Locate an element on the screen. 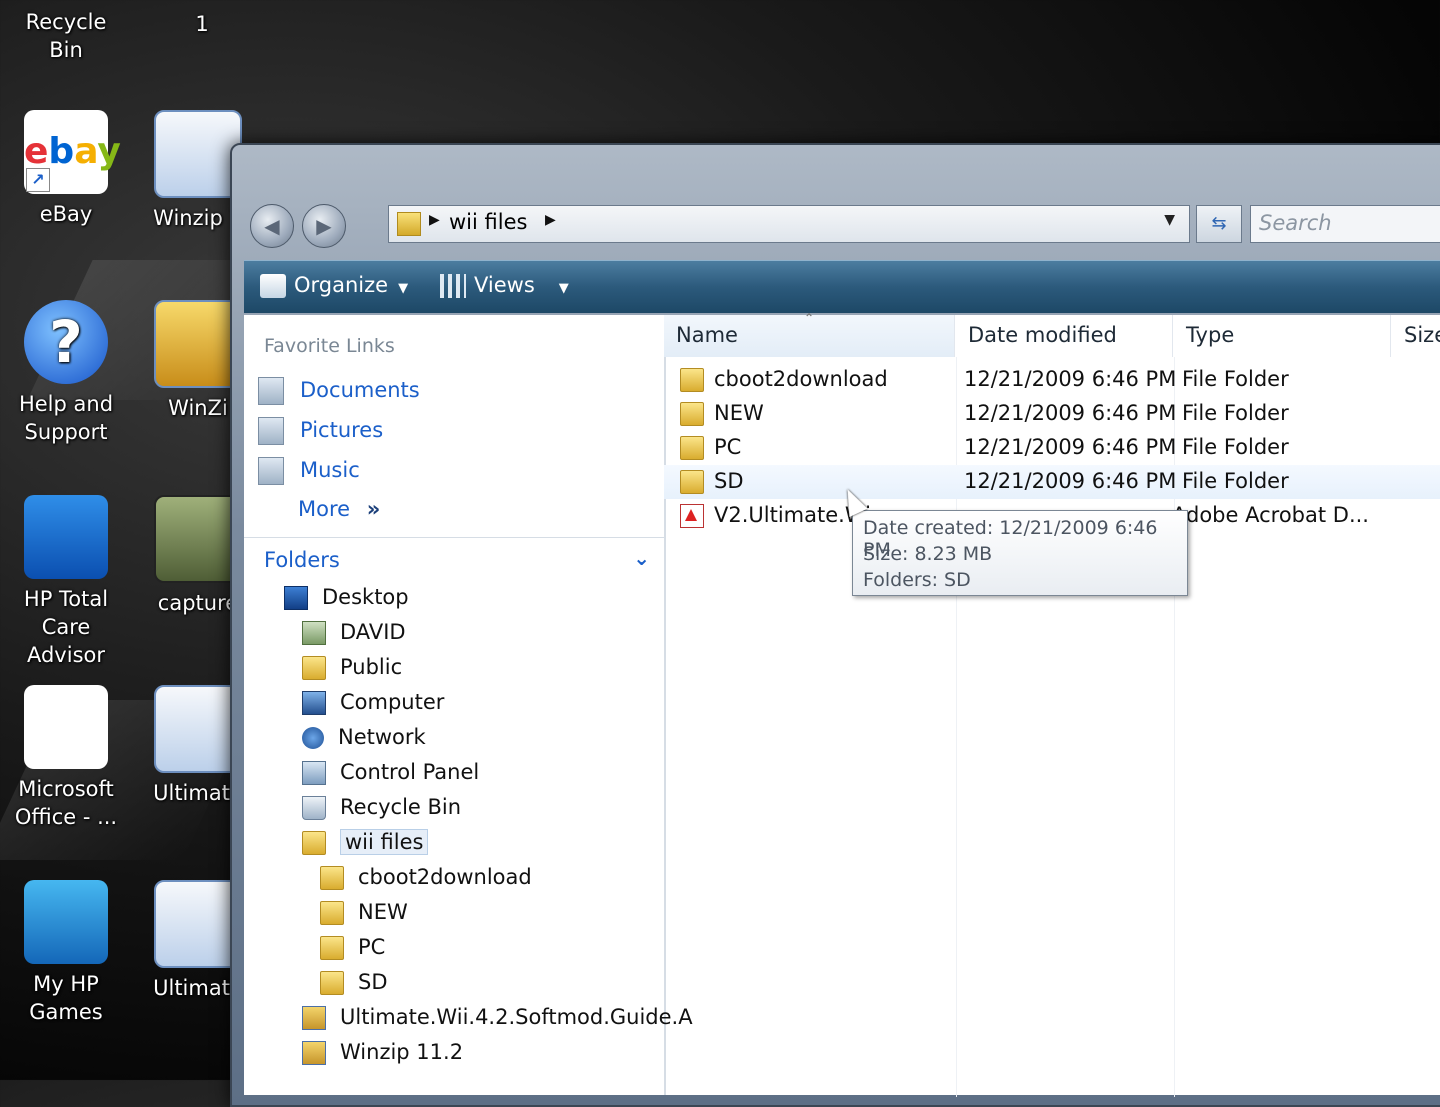 The height and width of the screenshot is (1107, 1440). tree-item-network: Network is located at coordinates (364, 737).